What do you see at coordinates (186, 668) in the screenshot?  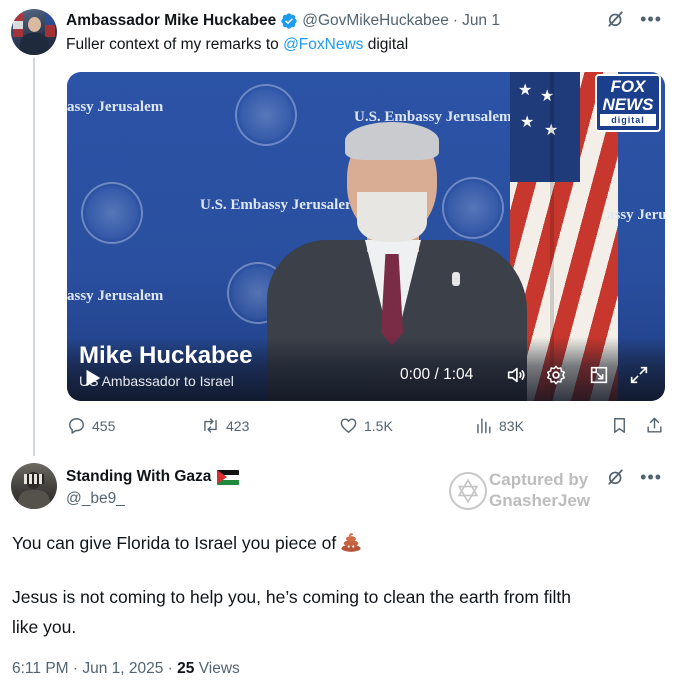 I see `reply-views-count: 25` at bounding box center [186, 668].